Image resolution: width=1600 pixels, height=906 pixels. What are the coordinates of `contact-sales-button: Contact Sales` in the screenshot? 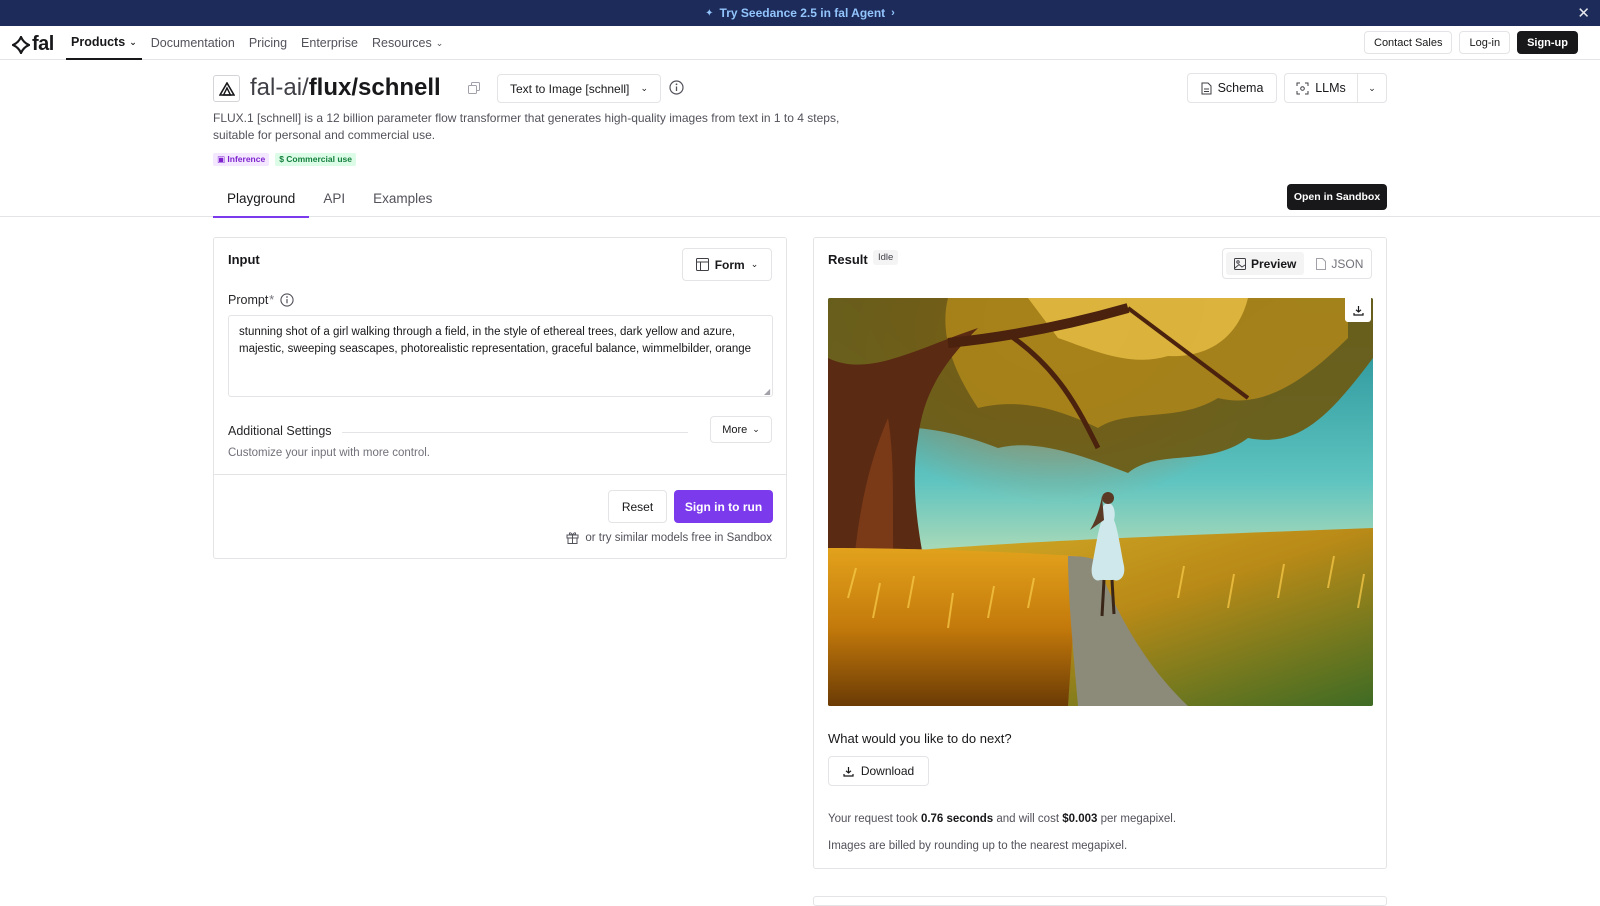 It's located at (1408, 42).